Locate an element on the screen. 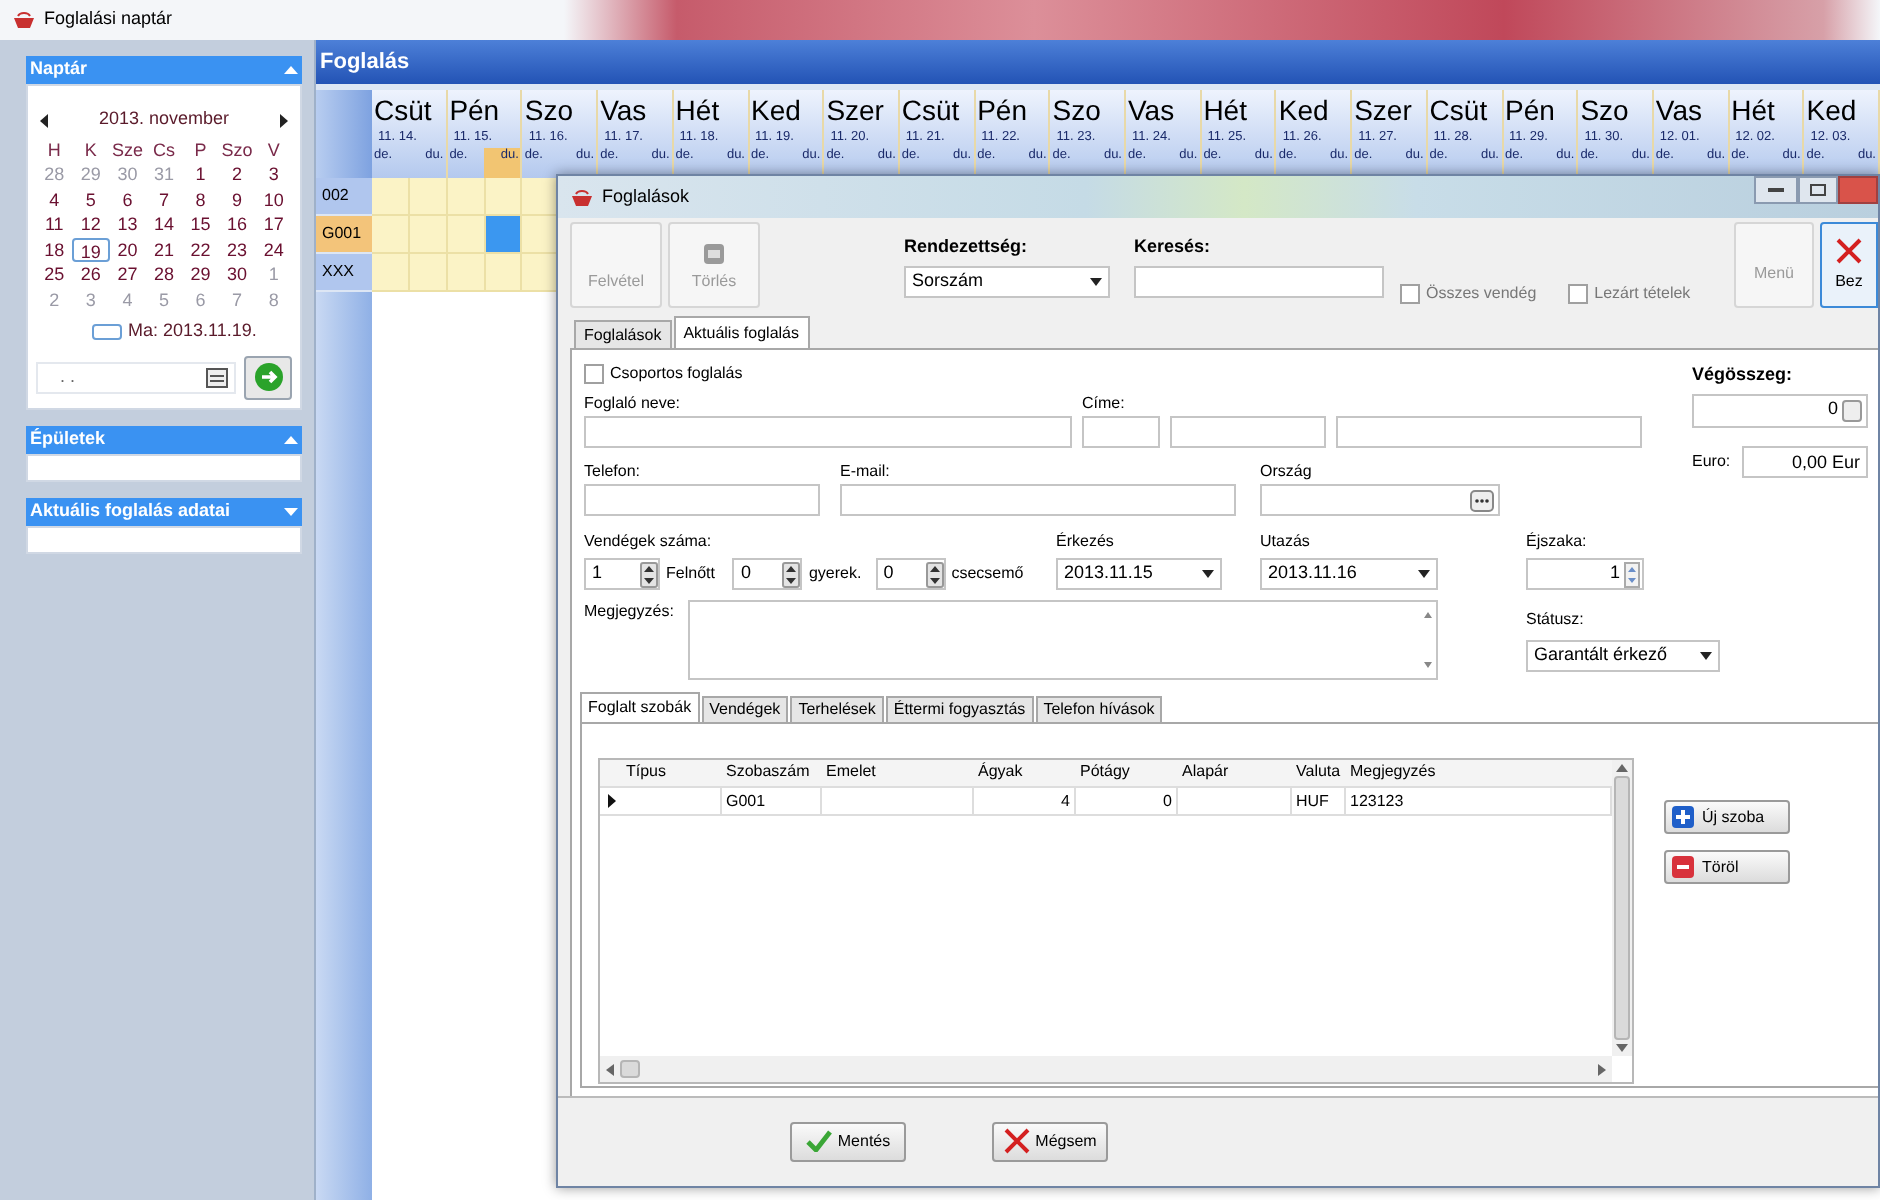  column-header: Valuta is located at coordinates (1319, 773).